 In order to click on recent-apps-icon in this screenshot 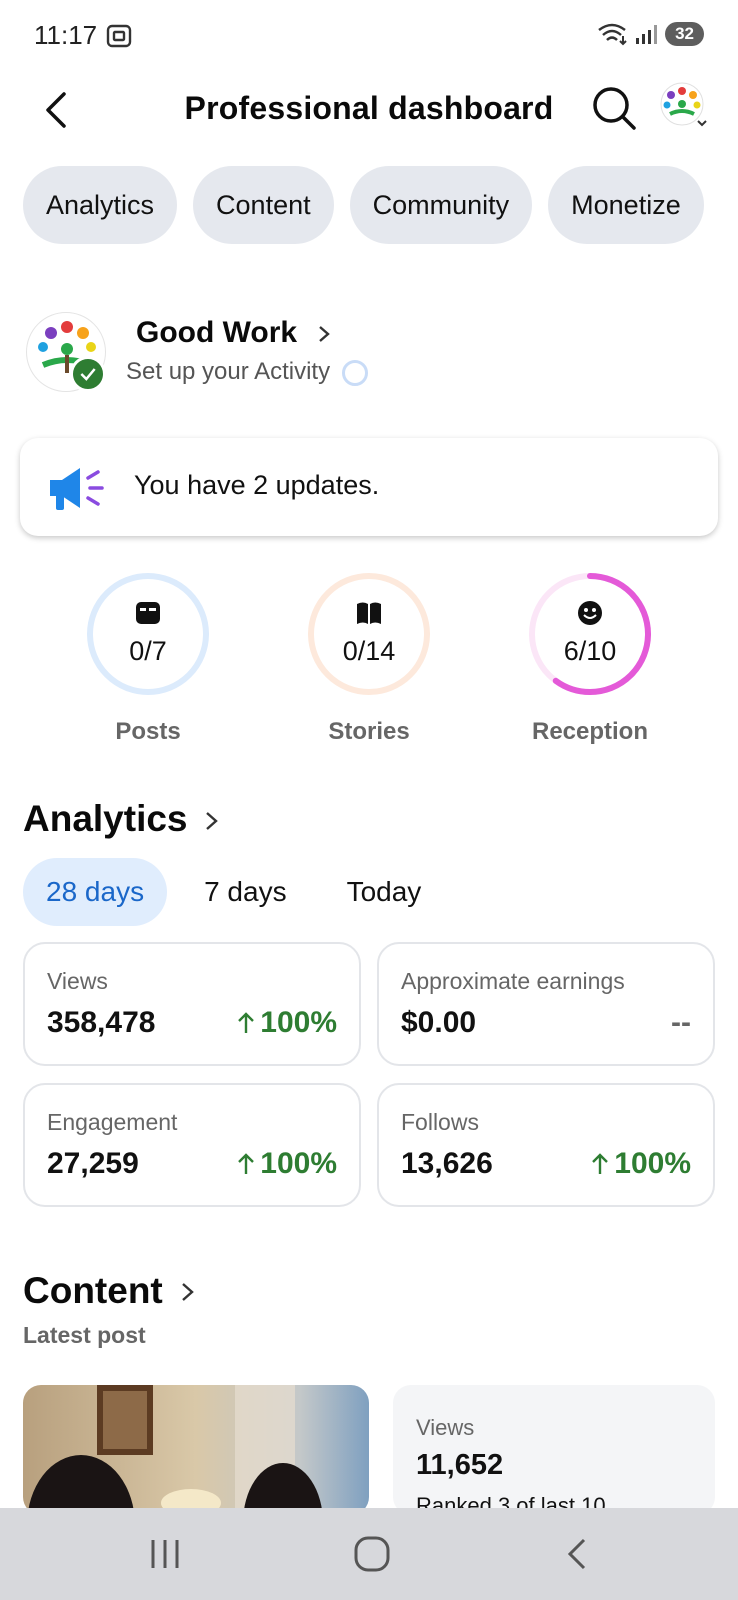, I will do `click(165, 1554)`.